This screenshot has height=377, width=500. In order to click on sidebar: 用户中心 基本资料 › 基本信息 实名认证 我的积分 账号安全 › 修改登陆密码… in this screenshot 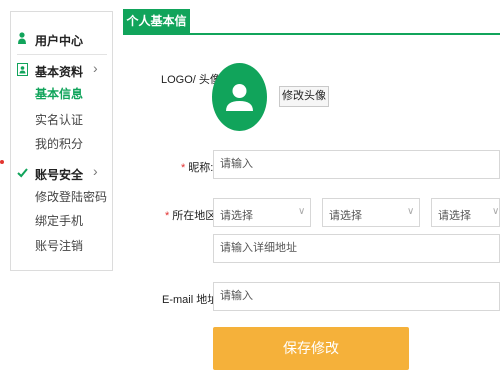, I will do `click(61, 141)`.